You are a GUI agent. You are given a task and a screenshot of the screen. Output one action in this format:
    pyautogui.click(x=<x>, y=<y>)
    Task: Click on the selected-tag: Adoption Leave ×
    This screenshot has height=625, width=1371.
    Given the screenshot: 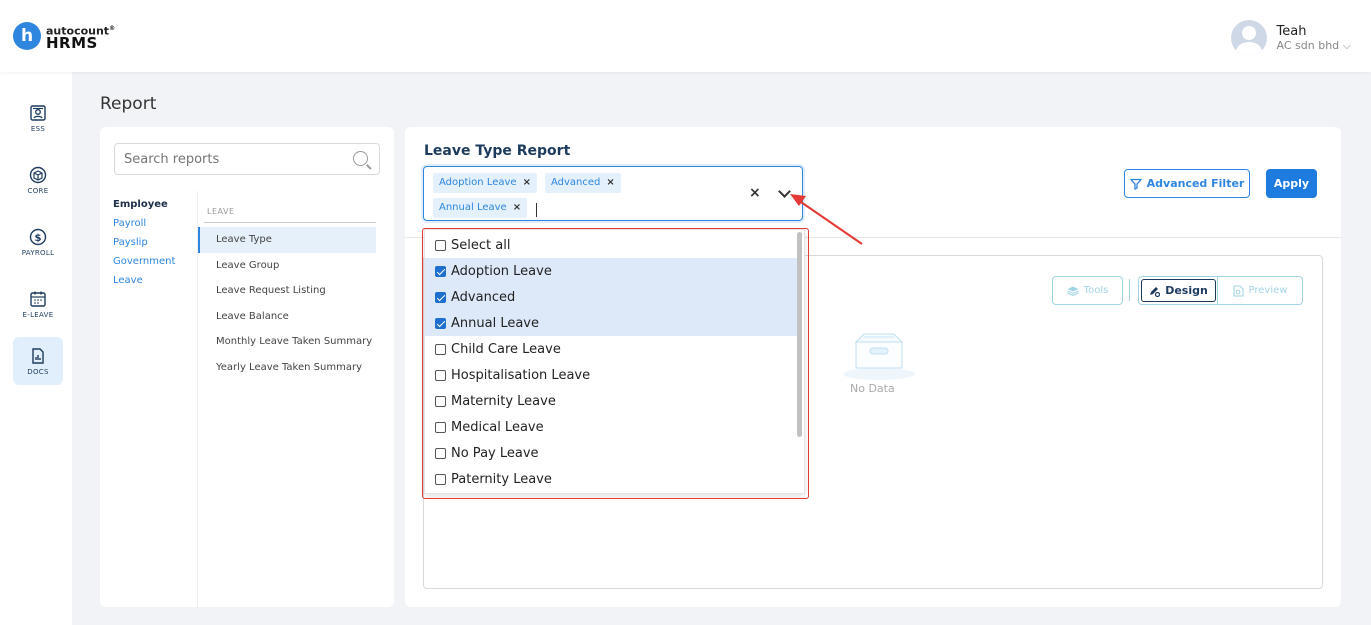 What is the action you would take?
    pyautogui.click(x=485, y=183)
    